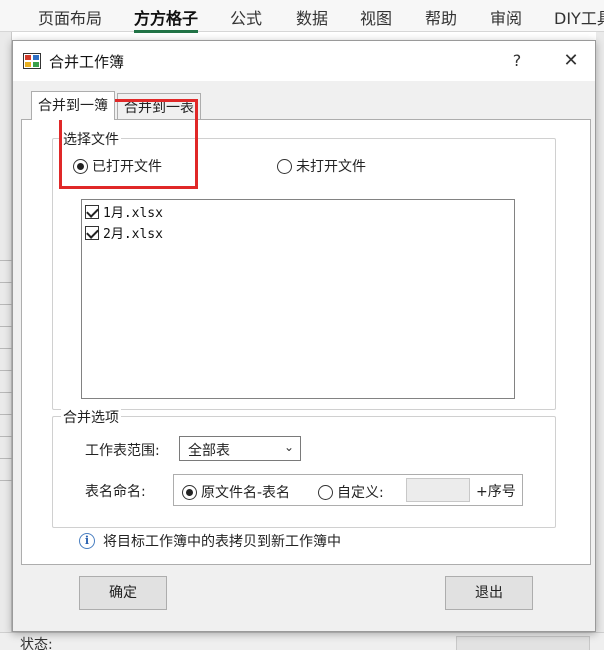 This screenshot has height=650, width=604. I want to click on list-item: 2月.xlsx, so click(124, 232).